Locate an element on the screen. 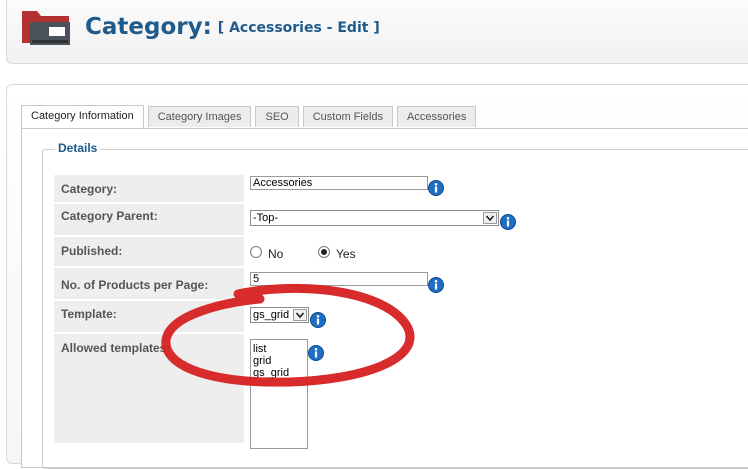 This screenshot has width=748, height=469. published-no-radio is located at coordinates (256, 252).